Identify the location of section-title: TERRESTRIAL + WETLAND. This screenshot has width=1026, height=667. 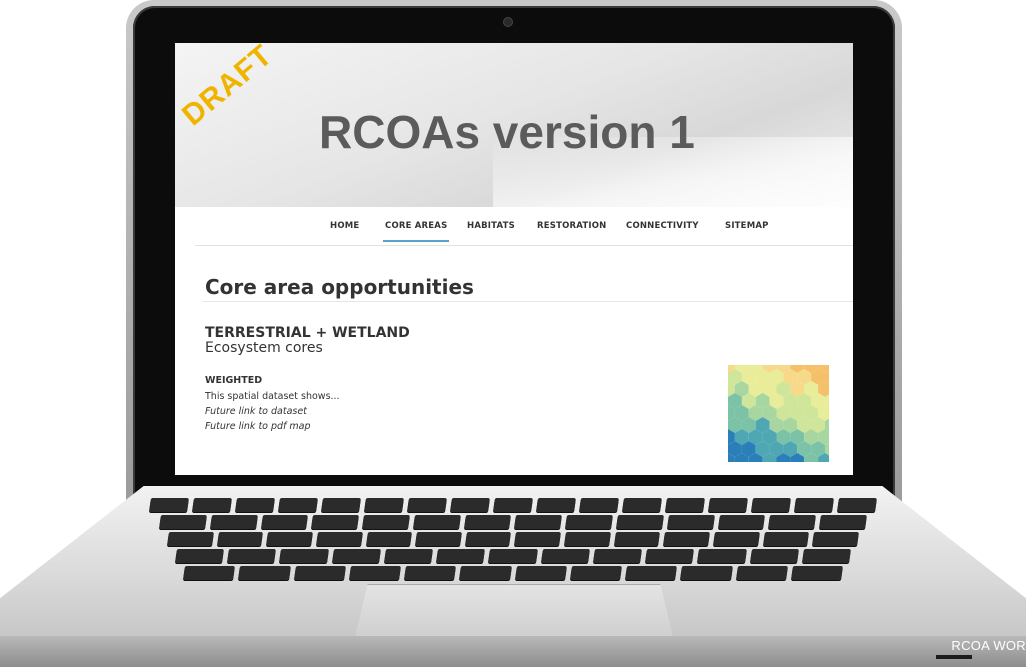
(307, 333).